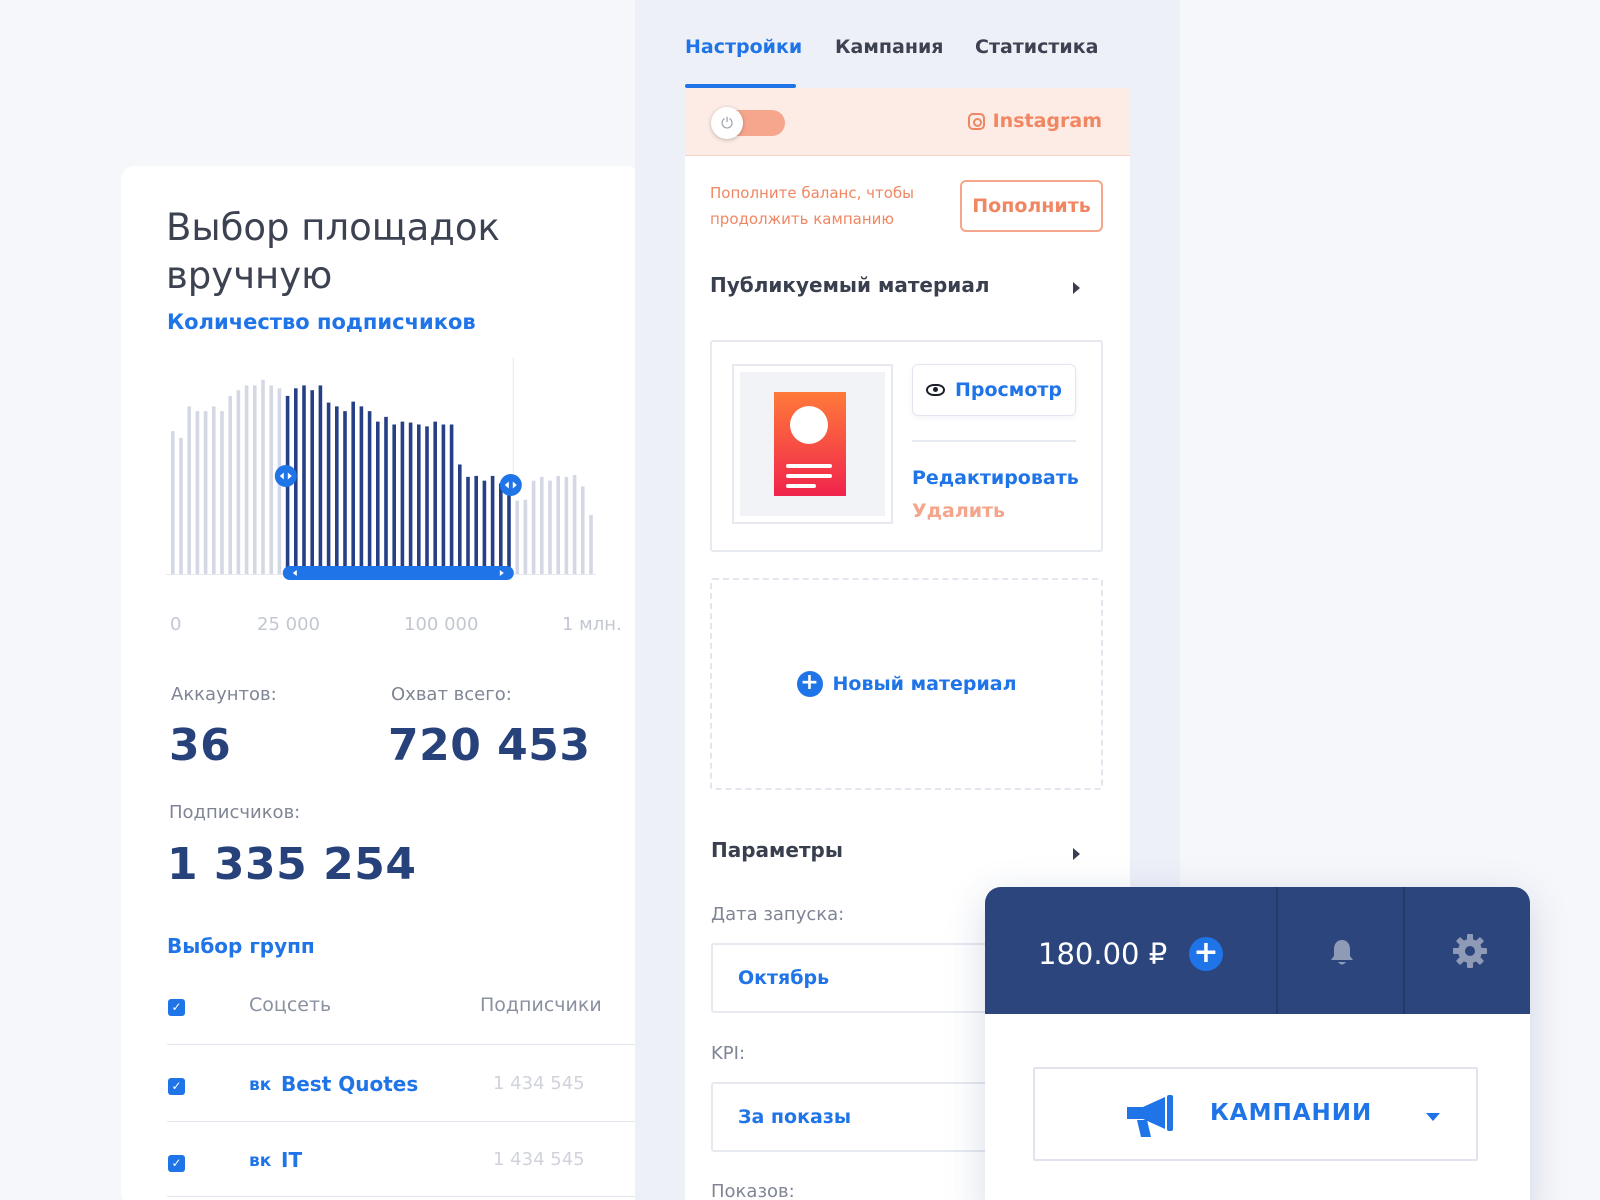 The height and width of the screenshot is (1200, 1600). What do you see at coordinates (176, 1007) in the screenshot?
I see `select-all-checkbox: ✓` at bounding box center [176, 1007].